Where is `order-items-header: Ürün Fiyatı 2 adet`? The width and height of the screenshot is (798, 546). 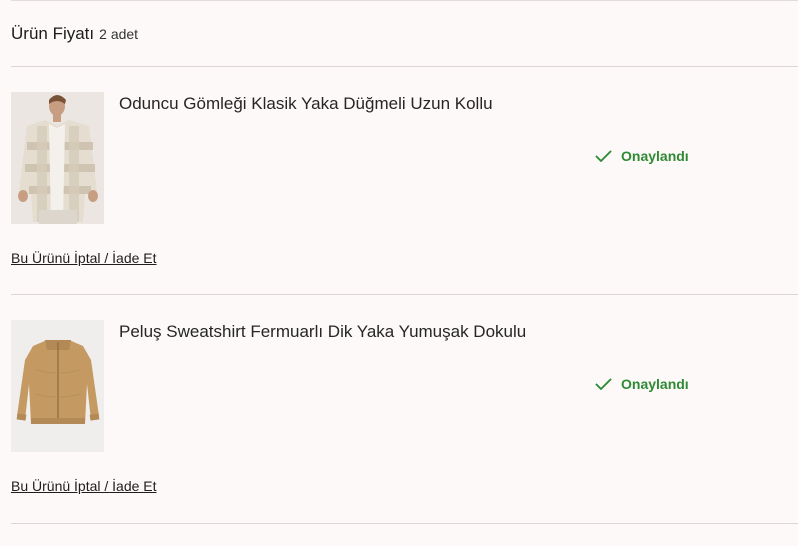
order-items-header: Ürün Fiyatı 2 adet is located at coordinates (74, 36).